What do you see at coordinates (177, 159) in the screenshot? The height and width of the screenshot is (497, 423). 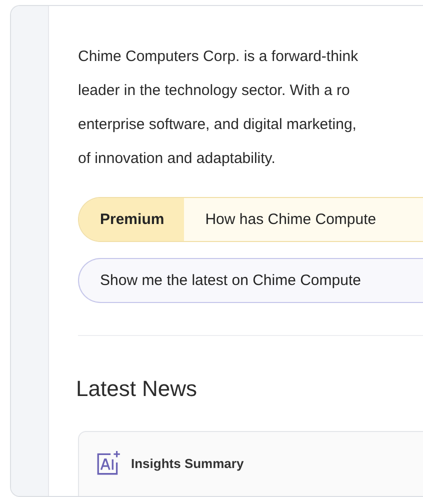 I see `summary-text: of innovation and adaptability.` at bounding box center [177, 159].